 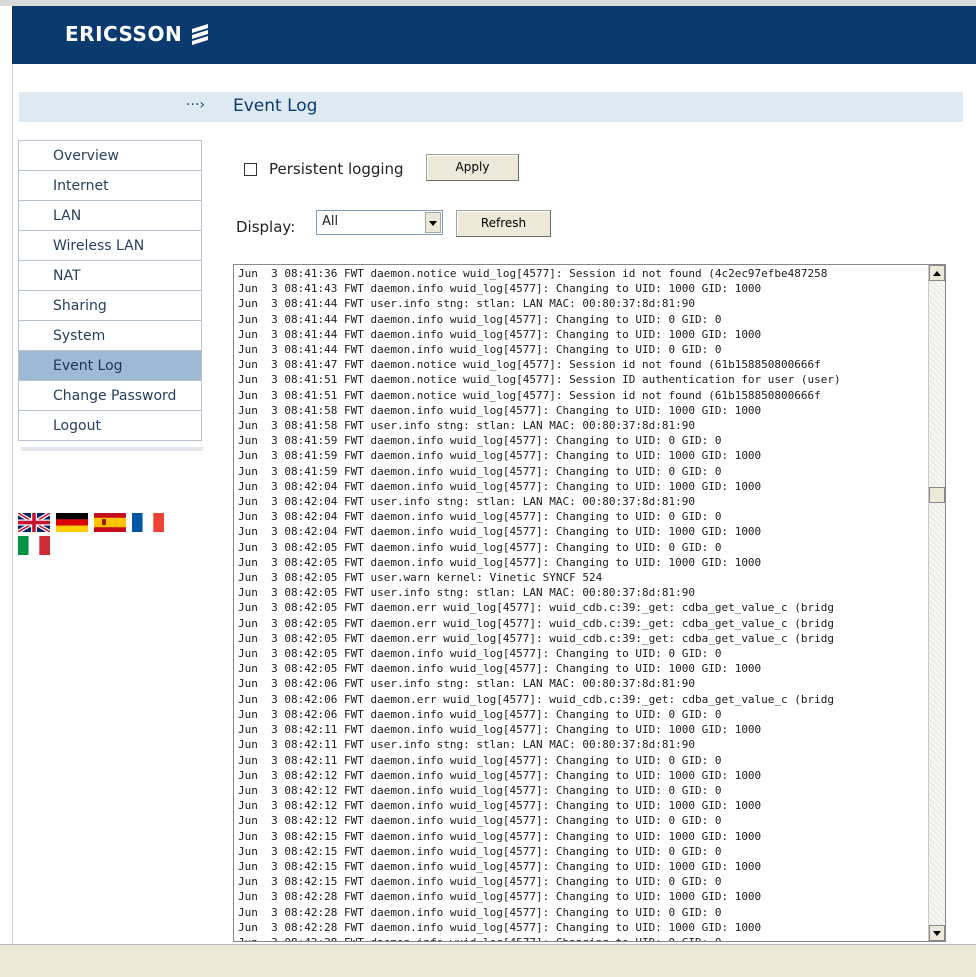 I want to click on sidebar-item-overview: Overview, so click(x=110, y=155).